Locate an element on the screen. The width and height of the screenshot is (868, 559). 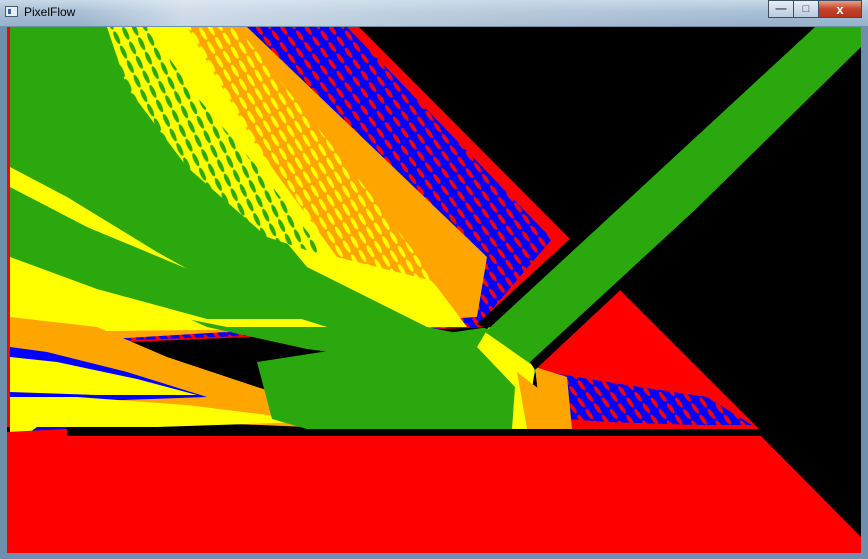
window-title: PixelFlow is located at coordinates (50, 12).